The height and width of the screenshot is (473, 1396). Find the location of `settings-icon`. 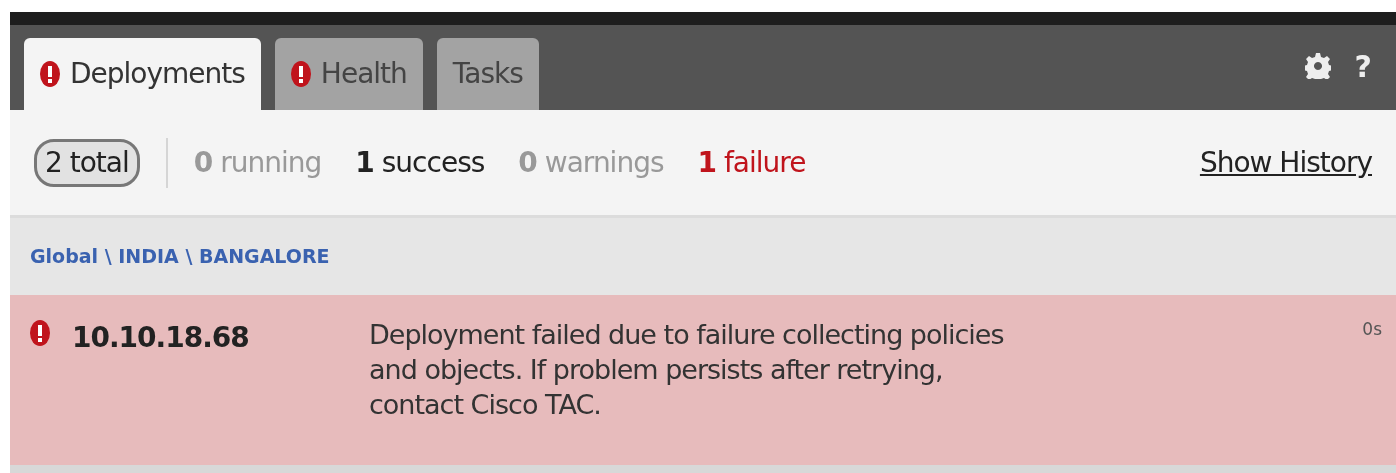

settings-icon is located at coordinates (1317, 66).